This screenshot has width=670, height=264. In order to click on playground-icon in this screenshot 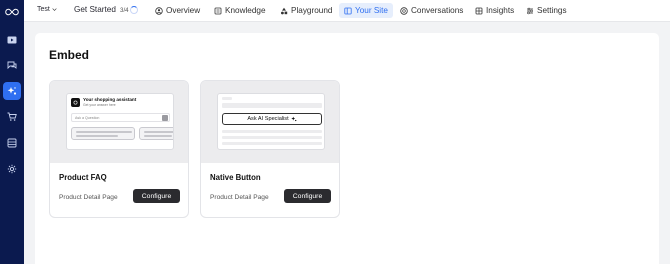, I will do `click(284, 10)`.